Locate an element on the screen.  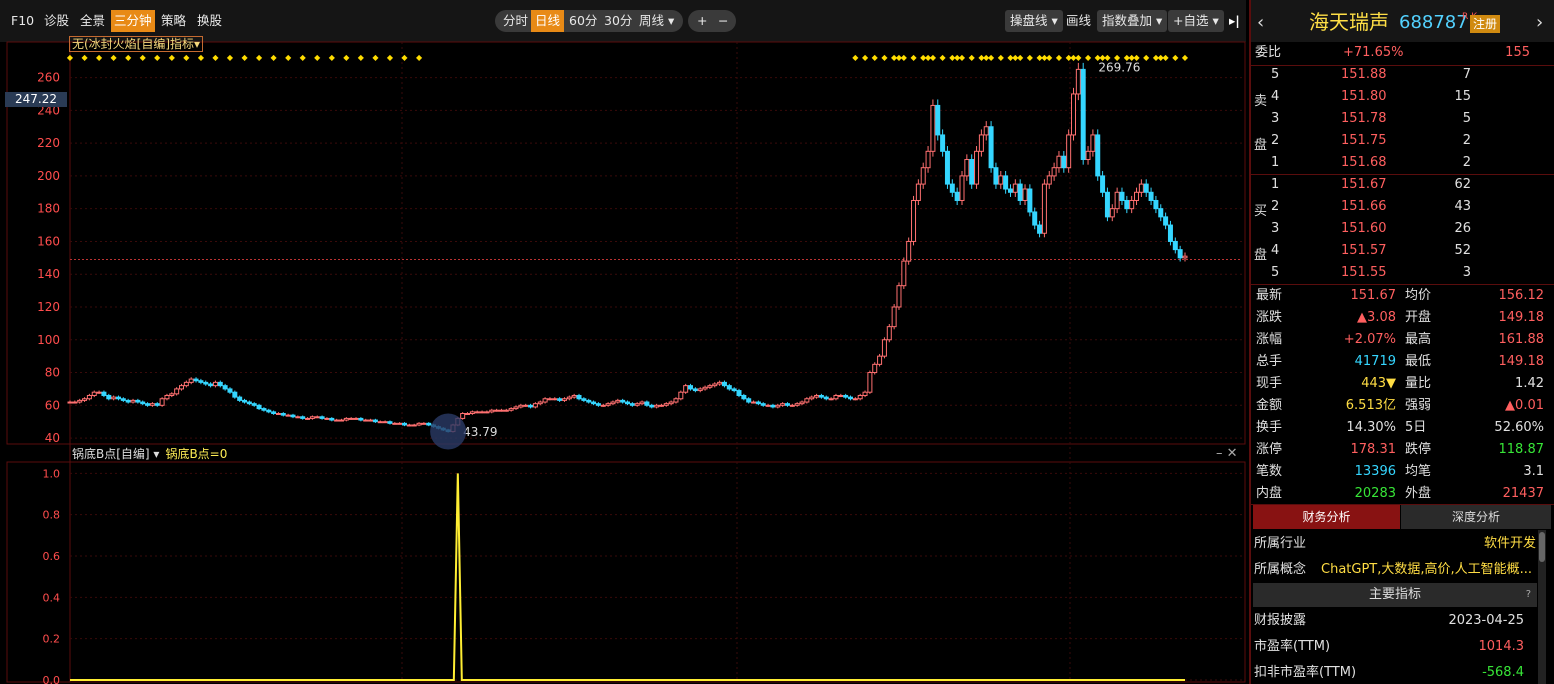
stat-value: 443▼ is located at coordinates (1378, 383).